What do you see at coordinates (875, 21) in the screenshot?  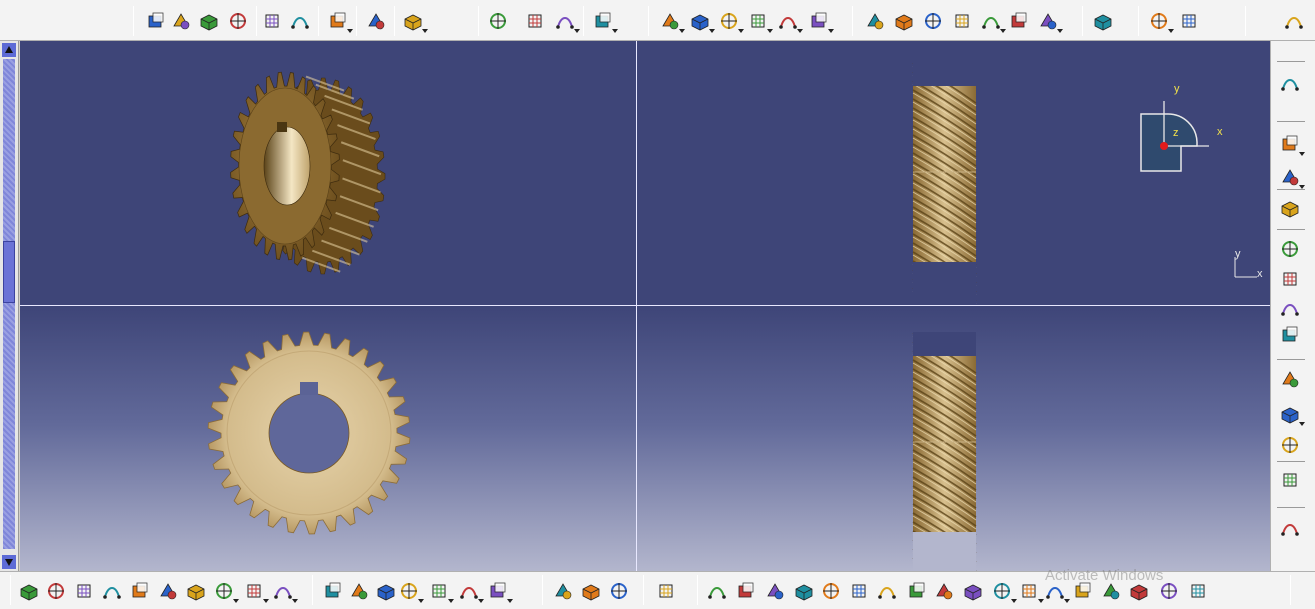 I see `material-icon` at bounding box center [875, 21].